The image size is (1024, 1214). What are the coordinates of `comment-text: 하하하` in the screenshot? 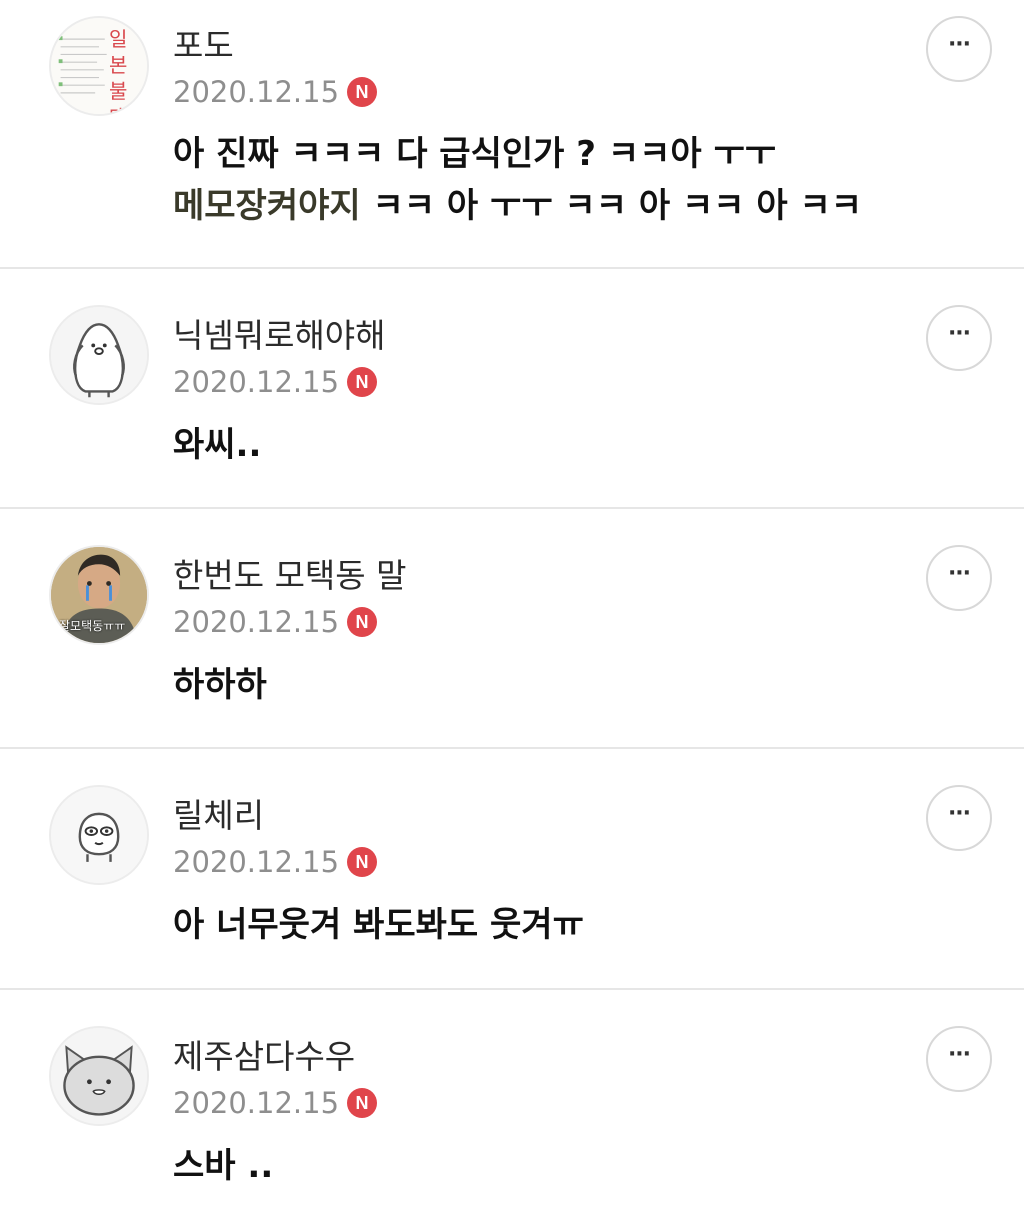 It's located at (220, 685).